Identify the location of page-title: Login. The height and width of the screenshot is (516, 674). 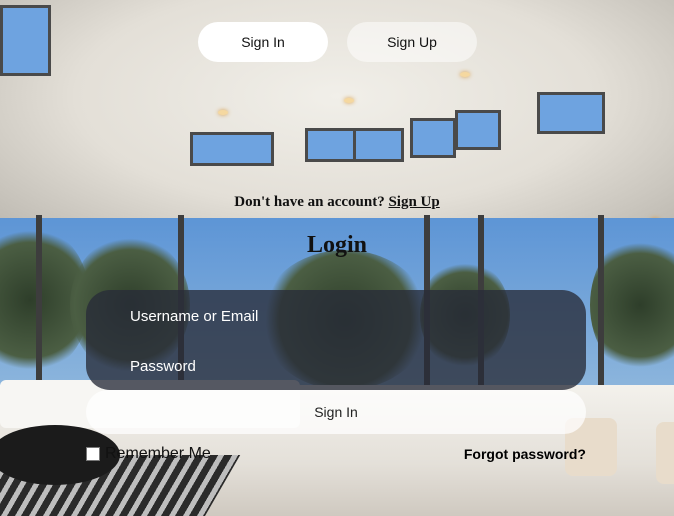
(337, 245).